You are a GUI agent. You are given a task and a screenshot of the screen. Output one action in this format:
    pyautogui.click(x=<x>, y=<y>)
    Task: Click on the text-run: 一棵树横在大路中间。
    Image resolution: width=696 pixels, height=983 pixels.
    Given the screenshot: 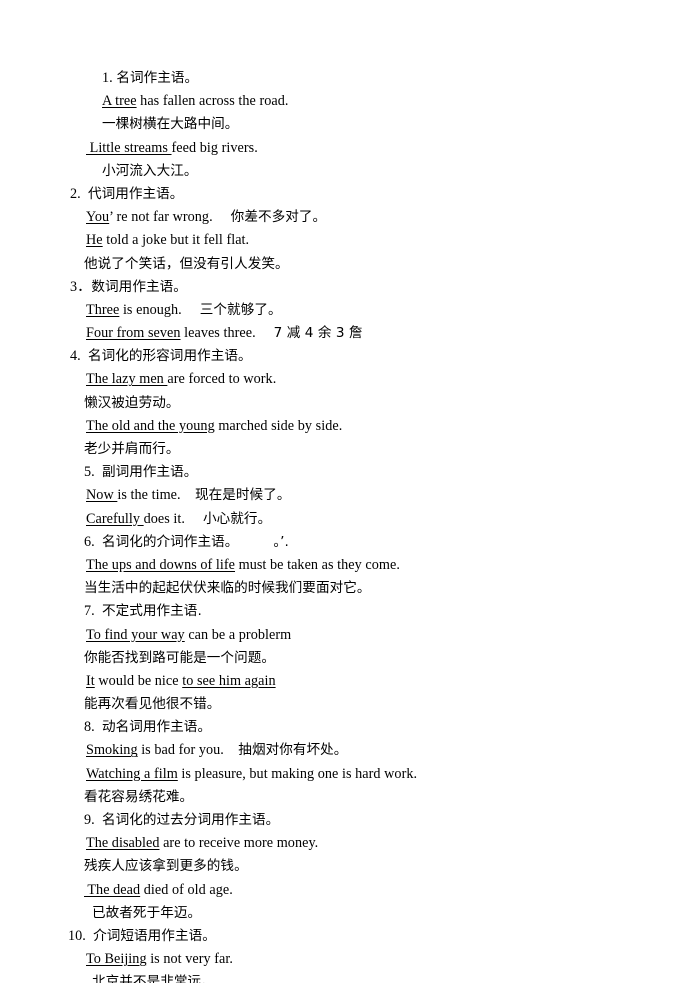 What is the action you would take?
    pyautogui.click(x=170, y=124)
    